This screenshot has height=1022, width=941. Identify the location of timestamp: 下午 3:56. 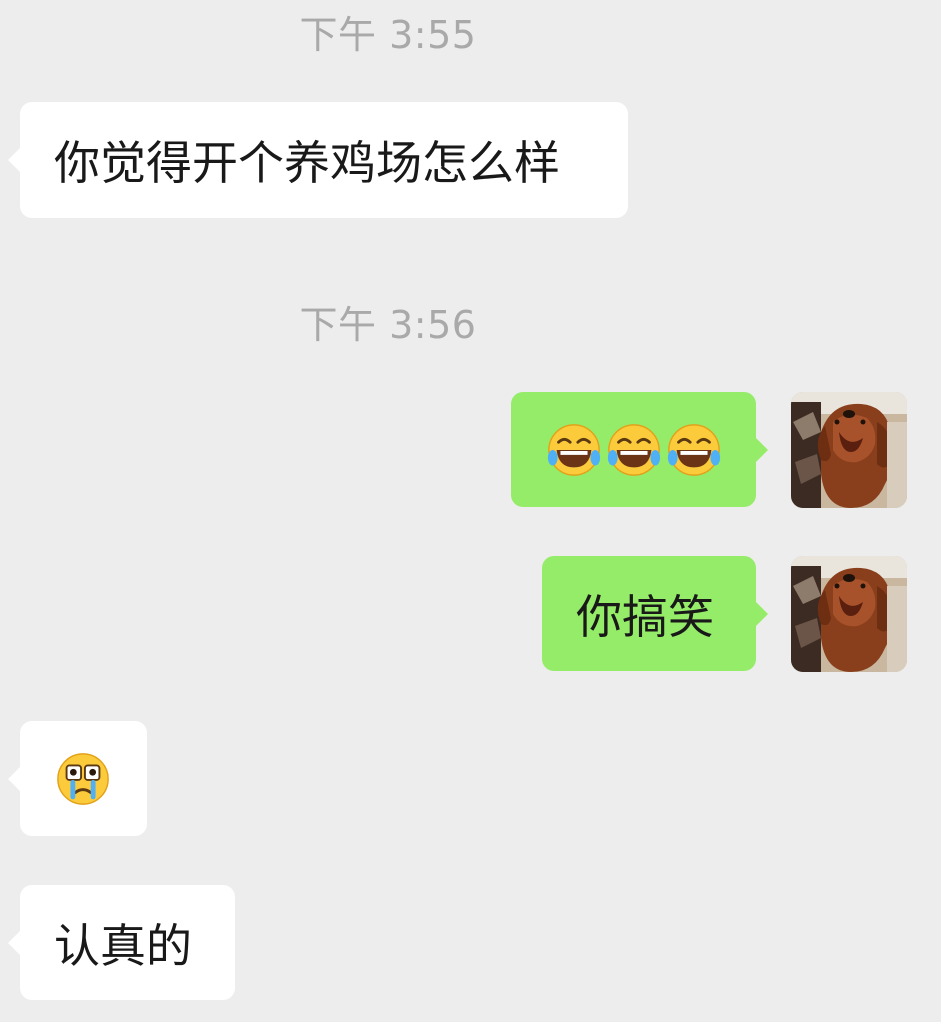
(388, 325).